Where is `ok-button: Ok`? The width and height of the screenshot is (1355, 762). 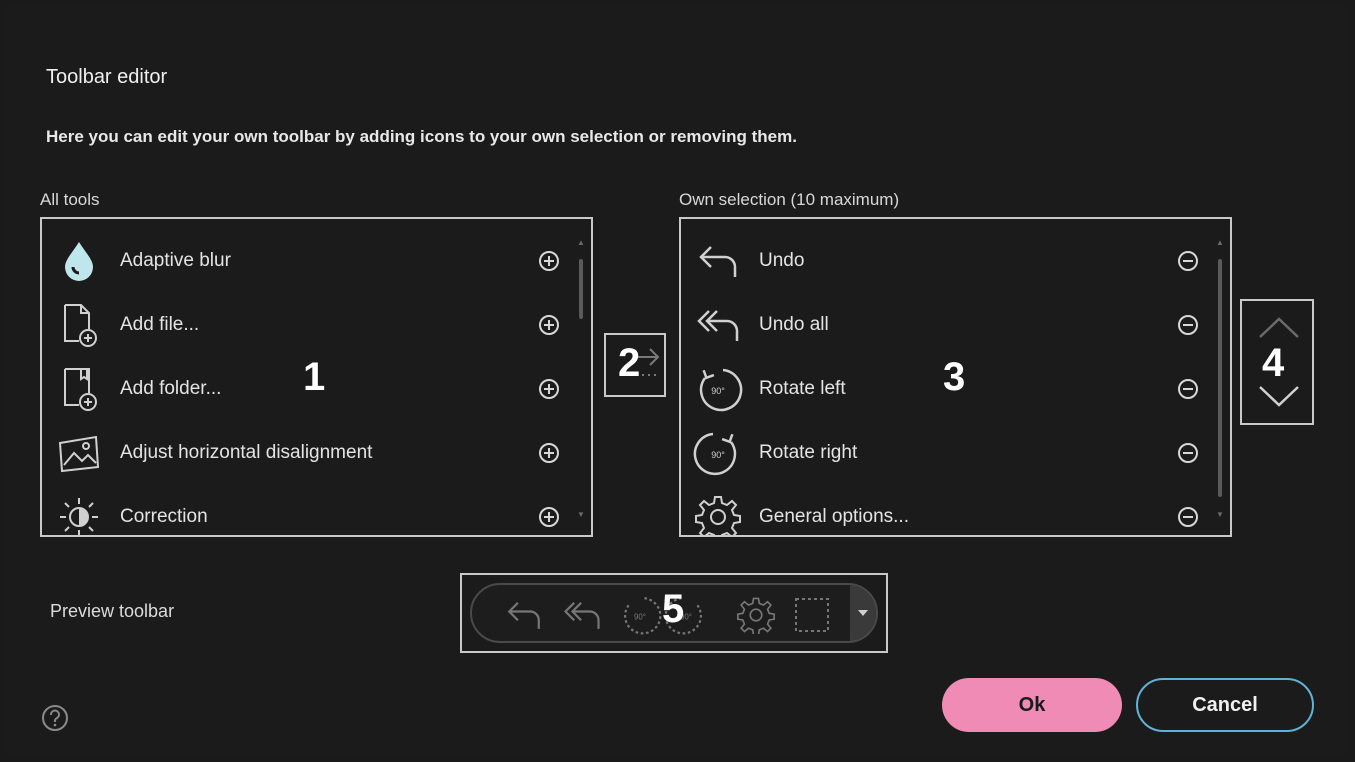
ok-button: Ok is located at coordinates (1032, 705).